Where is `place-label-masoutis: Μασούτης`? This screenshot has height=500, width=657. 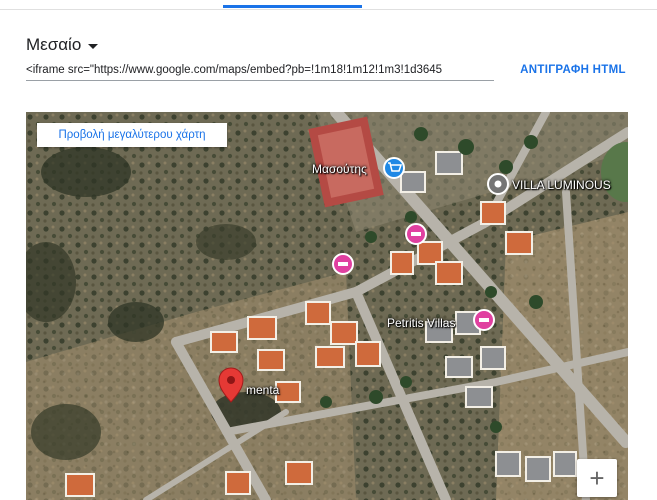 place-label-masoutis: Μασούτης is located at coordinates (339, 169).